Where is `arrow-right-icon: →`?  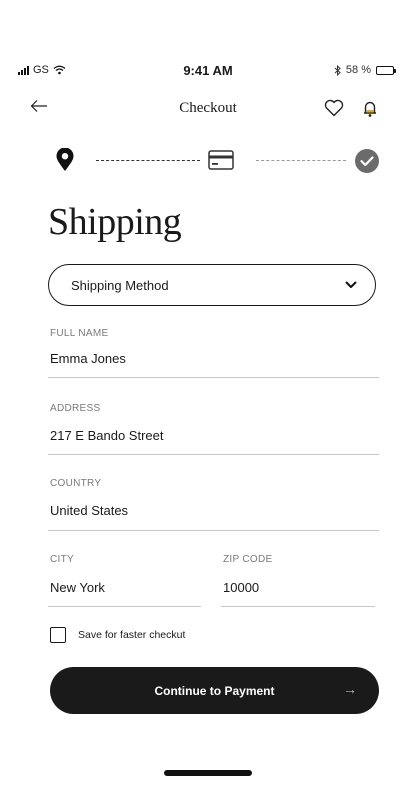
arrow-right-icon: → is located at coordinates (350, 689).